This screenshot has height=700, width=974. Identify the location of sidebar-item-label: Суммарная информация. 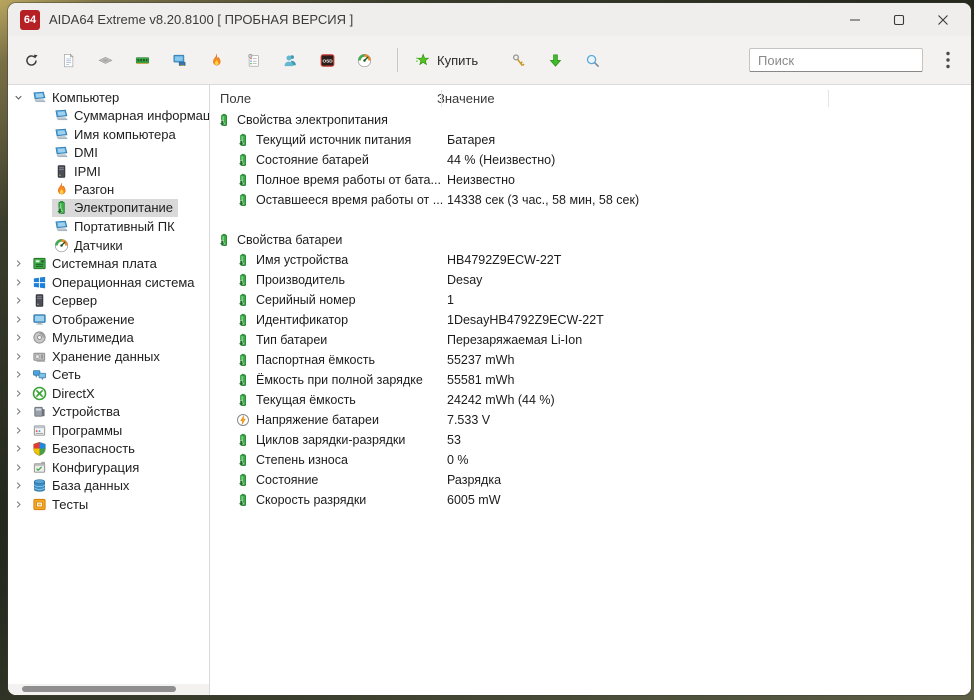
(142, 116).